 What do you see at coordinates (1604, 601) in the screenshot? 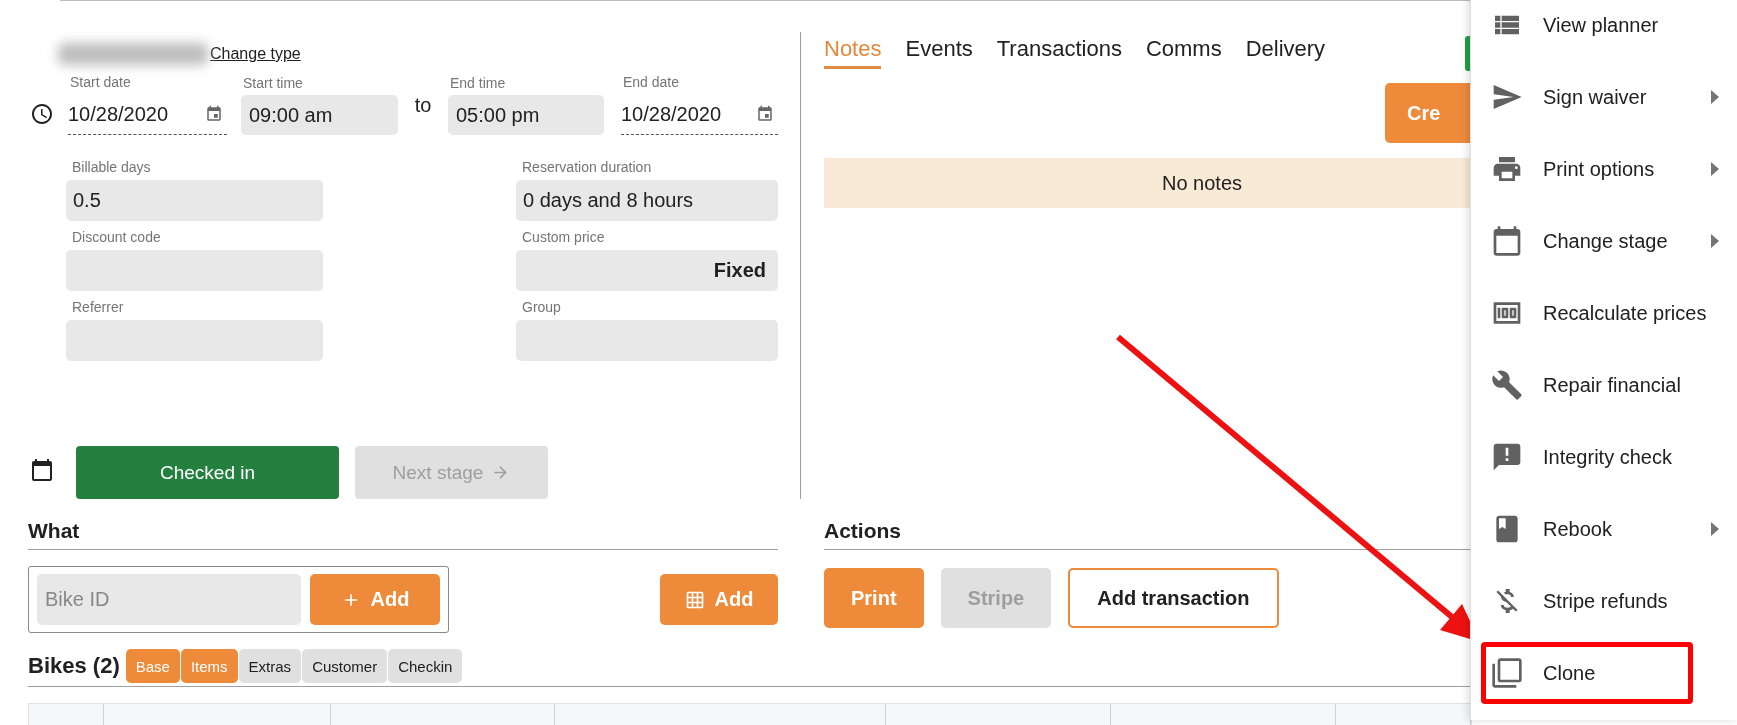
I see `menu-item: Stripe refunds` at bounding box center [1604, 601].